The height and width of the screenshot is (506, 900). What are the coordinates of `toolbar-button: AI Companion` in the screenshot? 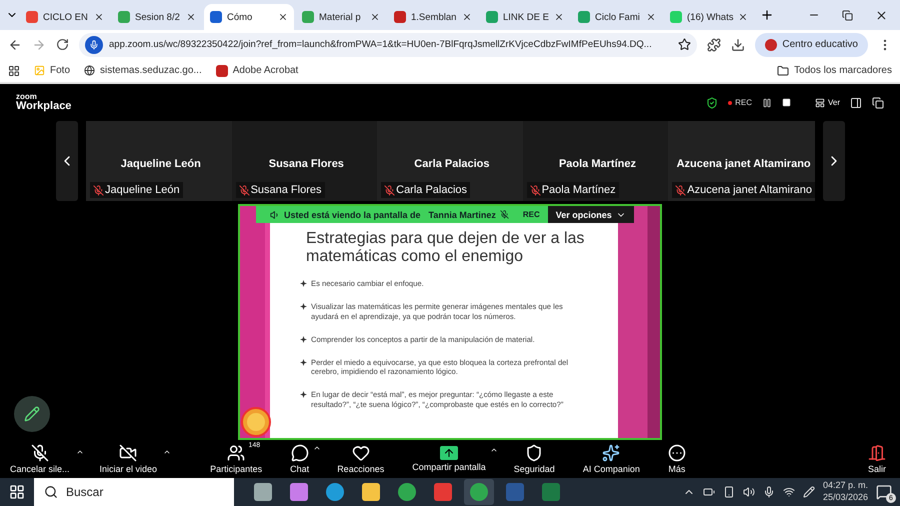 It's located at (611, 459).